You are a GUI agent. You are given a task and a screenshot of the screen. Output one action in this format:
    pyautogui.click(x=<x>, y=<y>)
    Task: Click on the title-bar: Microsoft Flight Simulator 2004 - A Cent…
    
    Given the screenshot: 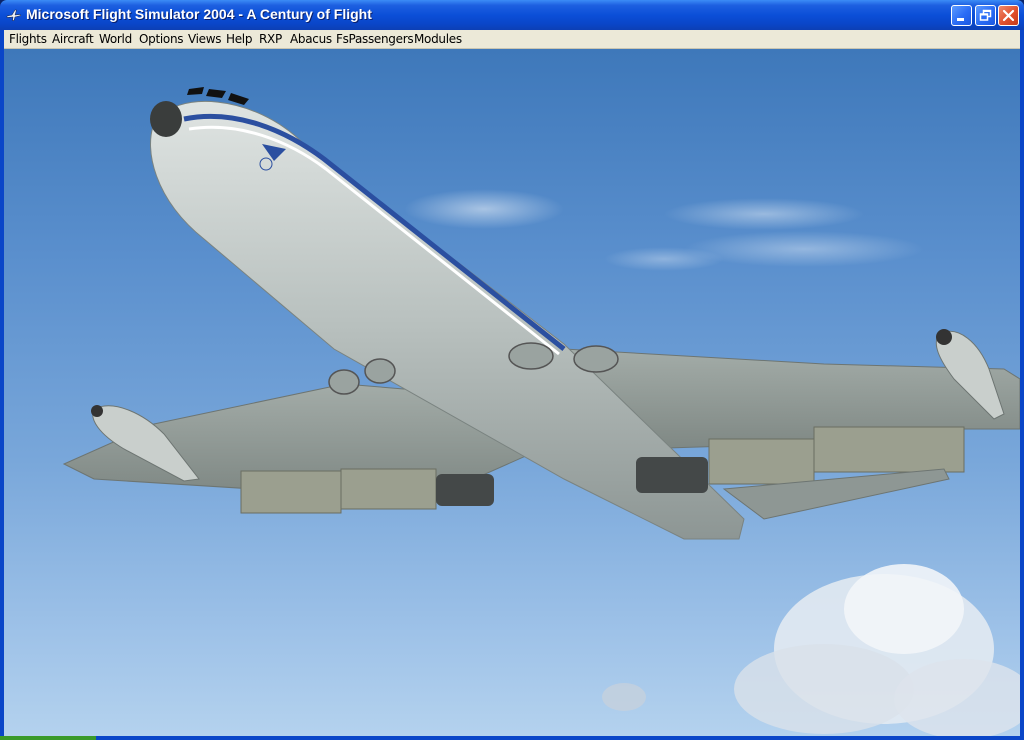 What is the action you would take?
    pyautogui.click(x=512, y=15)
    